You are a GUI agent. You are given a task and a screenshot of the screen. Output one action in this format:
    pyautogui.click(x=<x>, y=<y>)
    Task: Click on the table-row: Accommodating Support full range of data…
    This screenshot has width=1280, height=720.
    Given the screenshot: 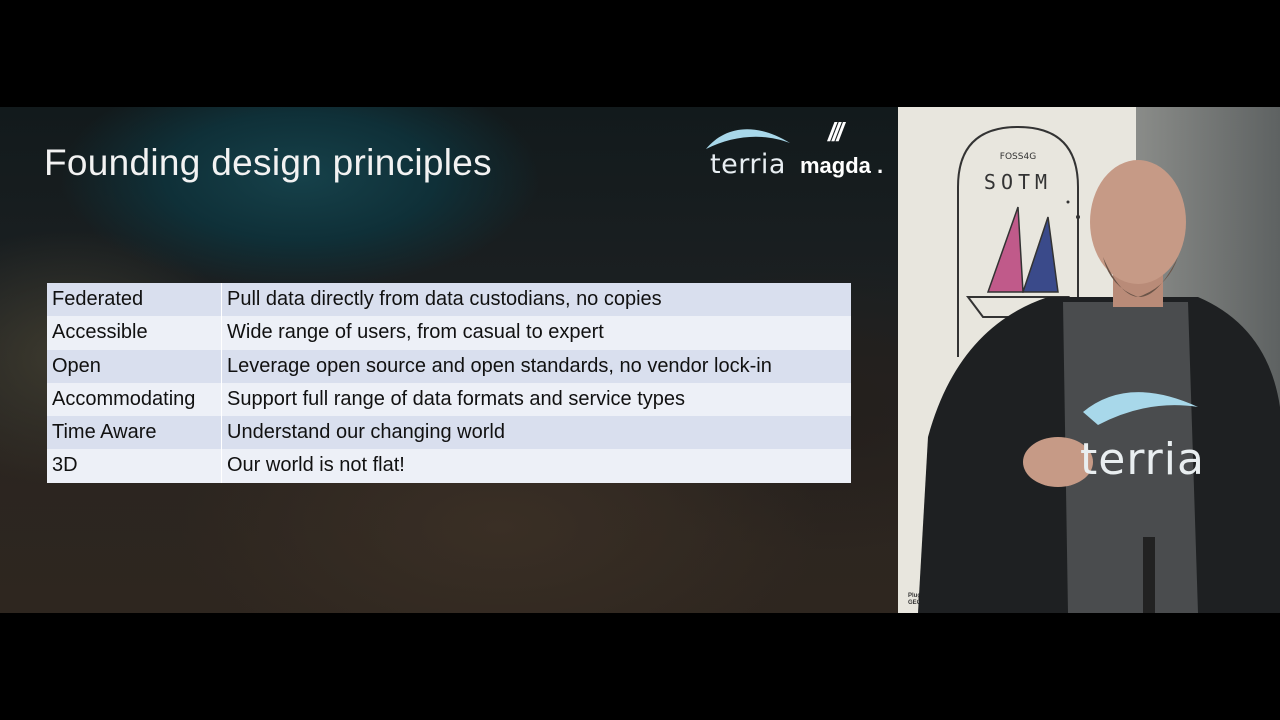 What is the action you would take?
    pyautogui.click(x=449, y=399)
    